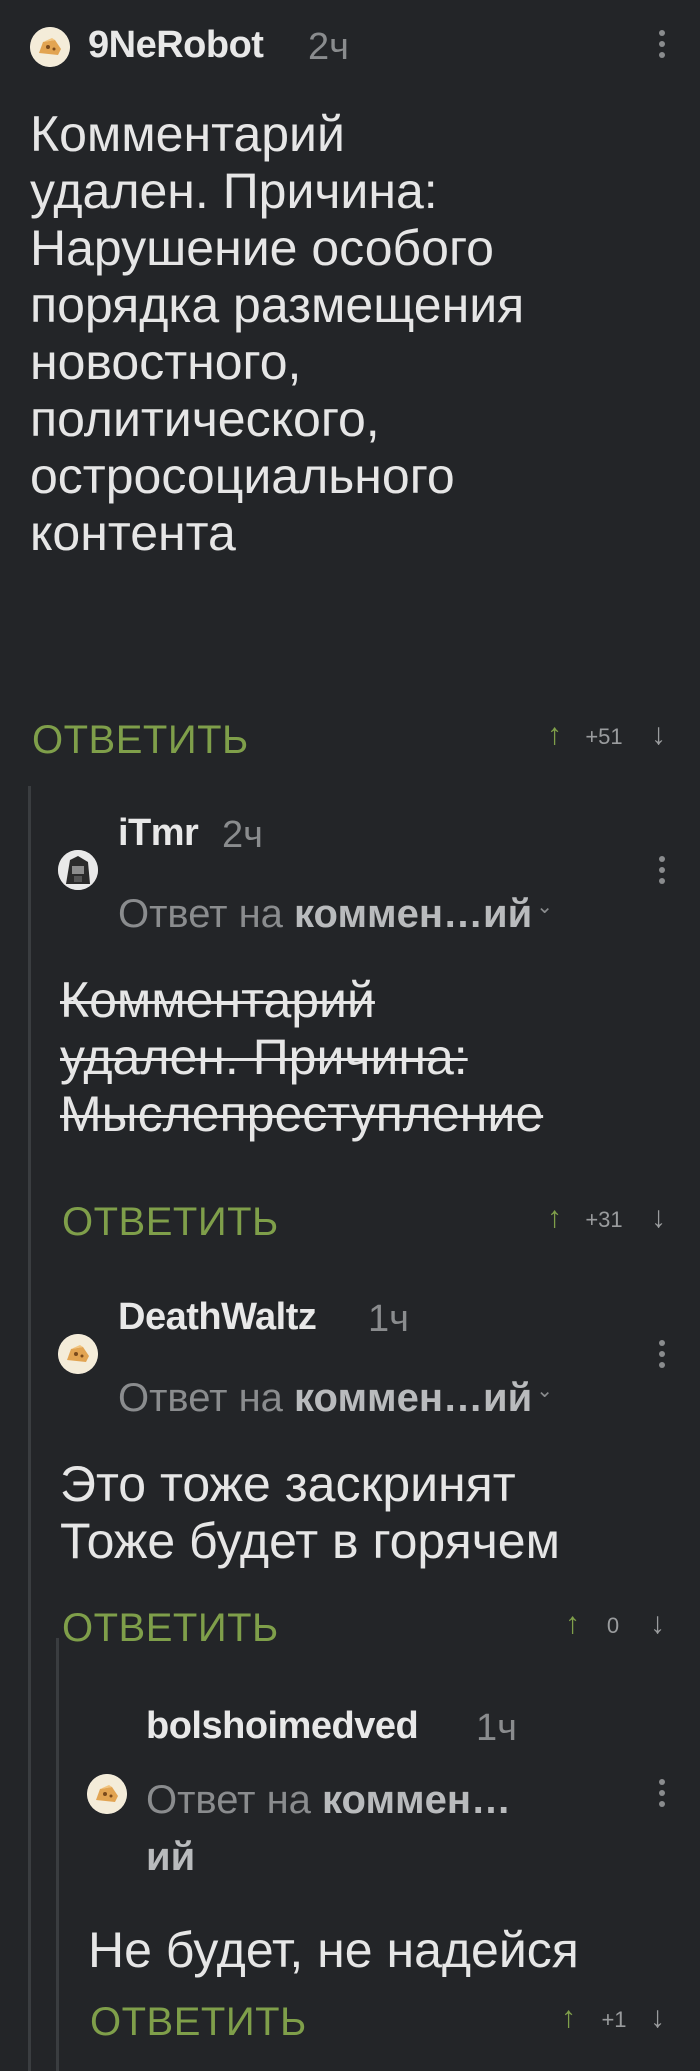  I want to click on avatar-robot-icon, so click(78, 870).